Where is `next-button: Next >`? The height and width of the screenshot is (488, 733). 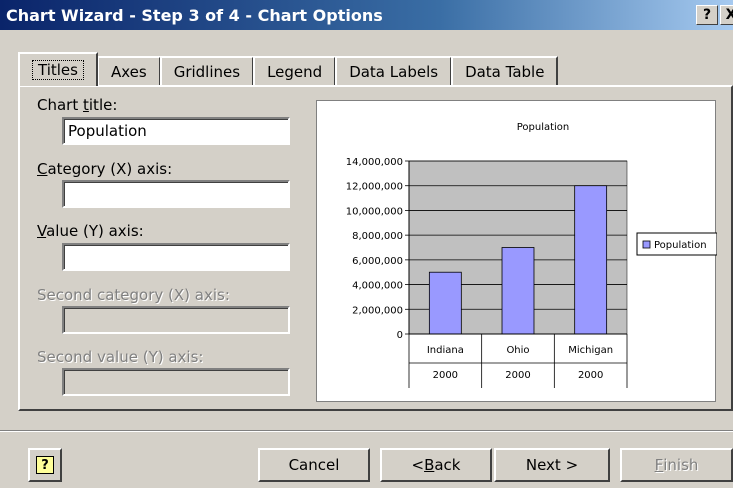 next-button: Next > is located at coordinates (552, 465).